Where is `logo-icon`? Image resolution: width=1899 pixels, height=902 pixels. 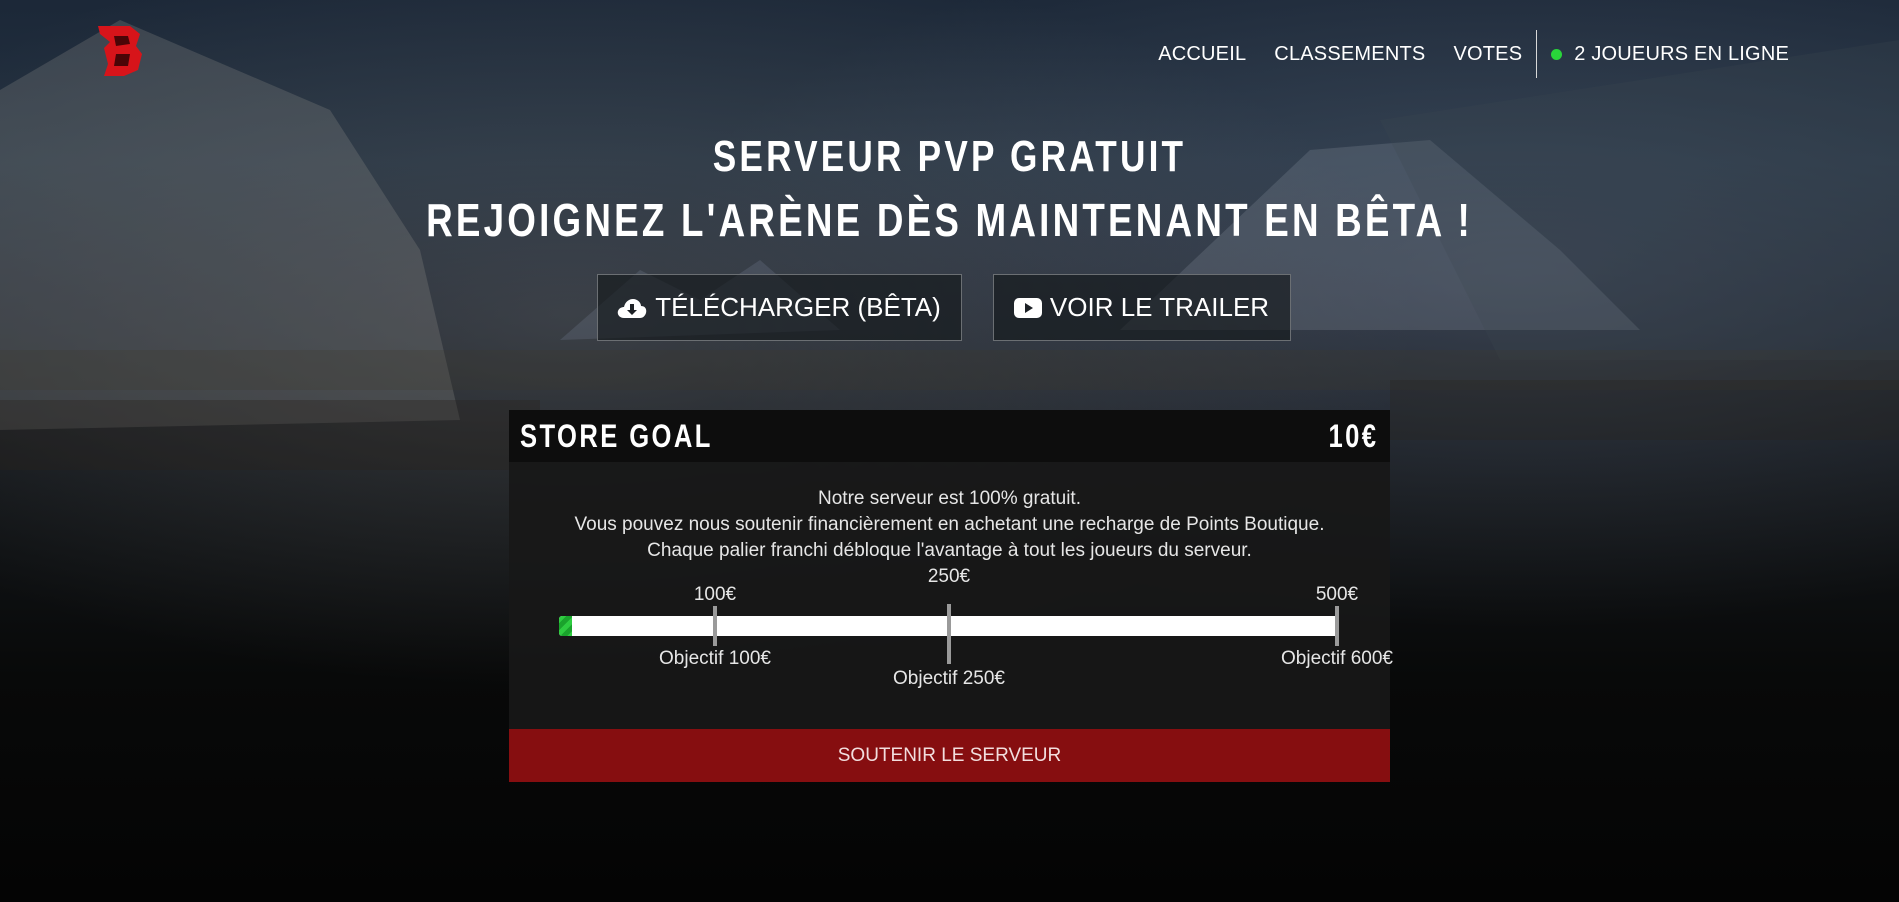
logo-icon is located at coordinates (120, 51).